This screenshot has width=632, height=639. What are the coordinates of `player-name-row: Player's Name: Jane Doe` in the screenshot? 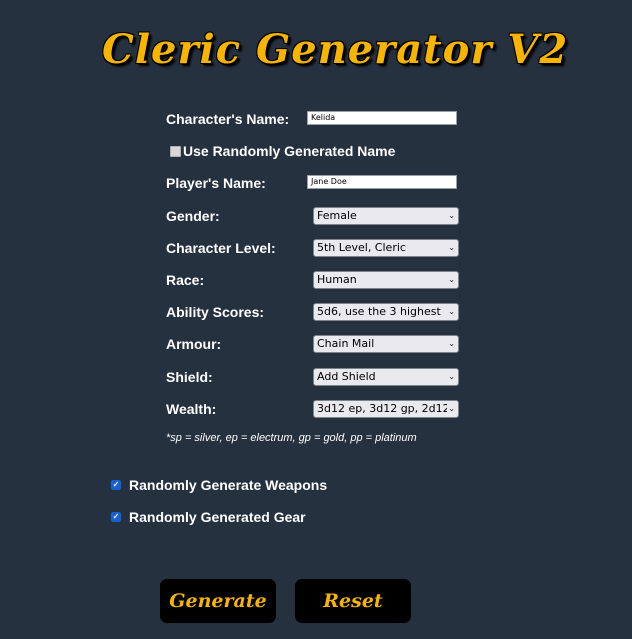 It's located at (316, 184).